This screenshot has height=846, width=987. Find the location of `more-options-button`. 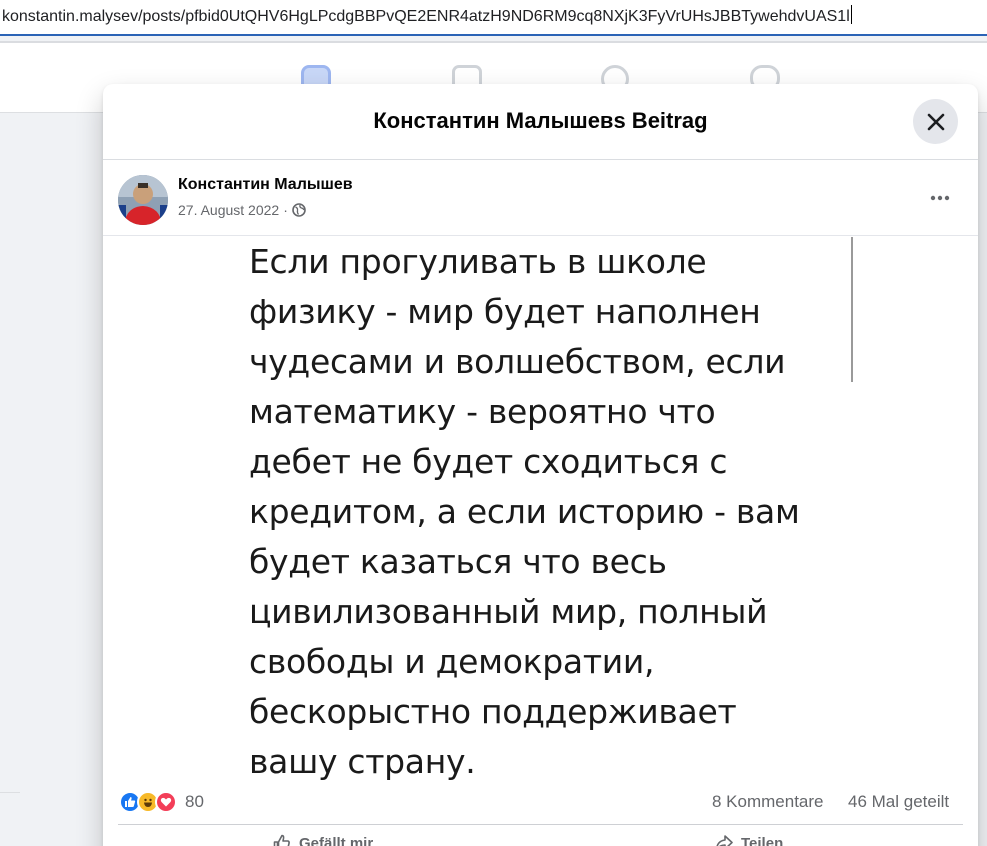

more-options-button is located at coordinates (940, 198).